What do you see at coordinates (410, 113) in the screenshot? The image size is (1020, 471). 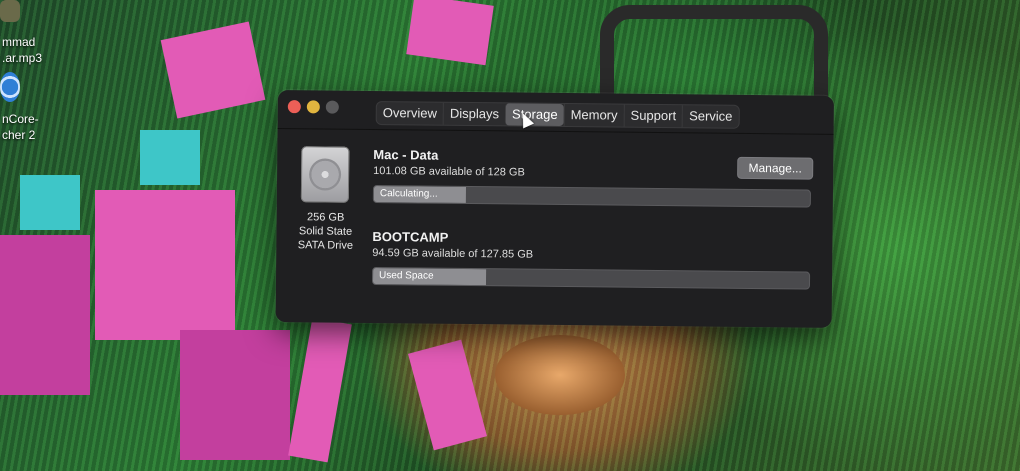 I see `tab-overview: Overview` at bounding box center [410, 113].